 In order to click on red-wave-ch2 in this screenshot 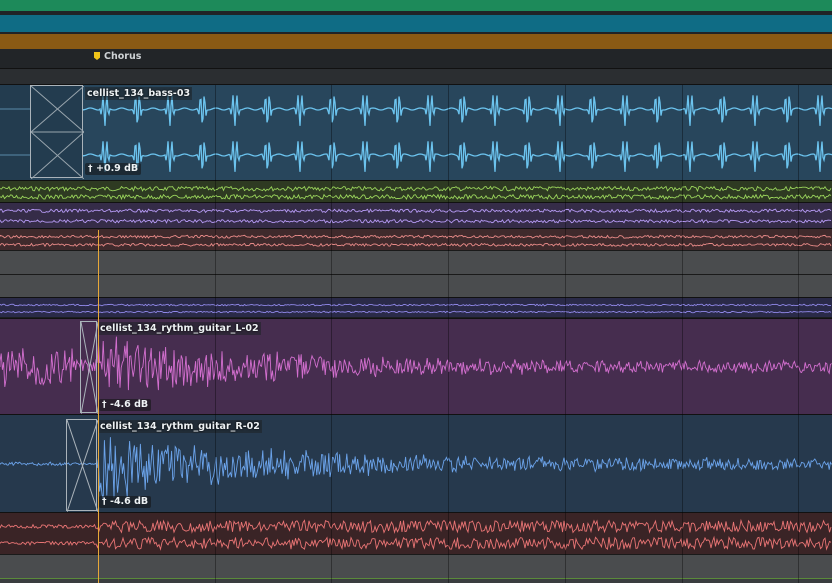, I will do `click(416, 245)`.